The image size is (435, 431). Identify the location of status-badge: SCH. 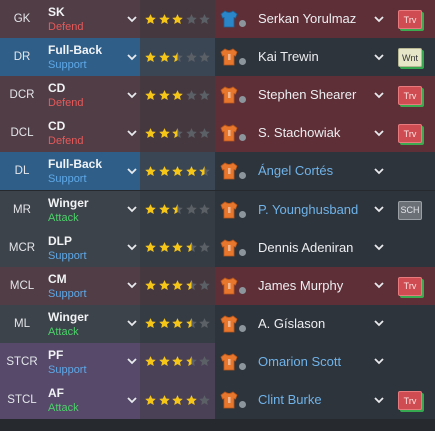
(410, 210).